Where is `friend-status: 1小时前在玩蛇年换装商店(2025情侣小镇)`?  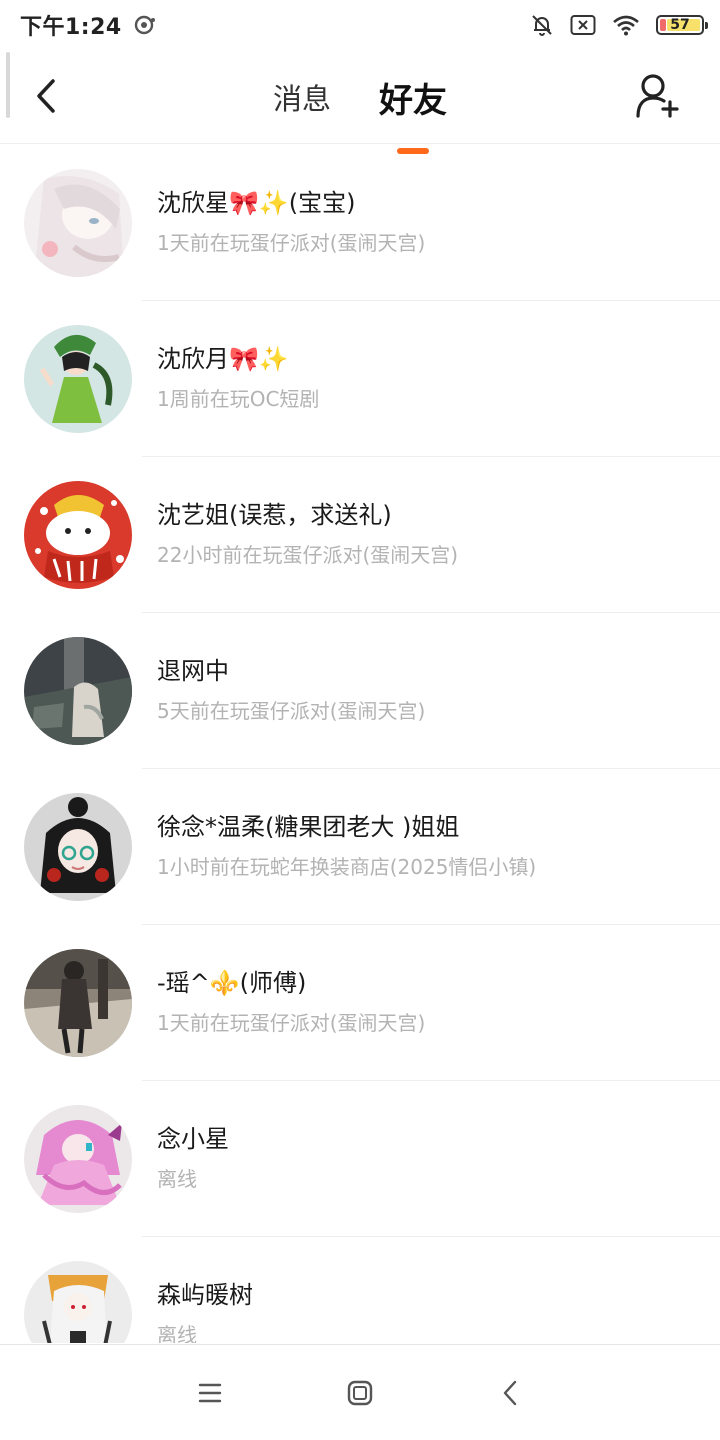
friend-status: 1小时前在玩蛇年换装商店(2025情侣小镇) is located at coordinates (347, 867).